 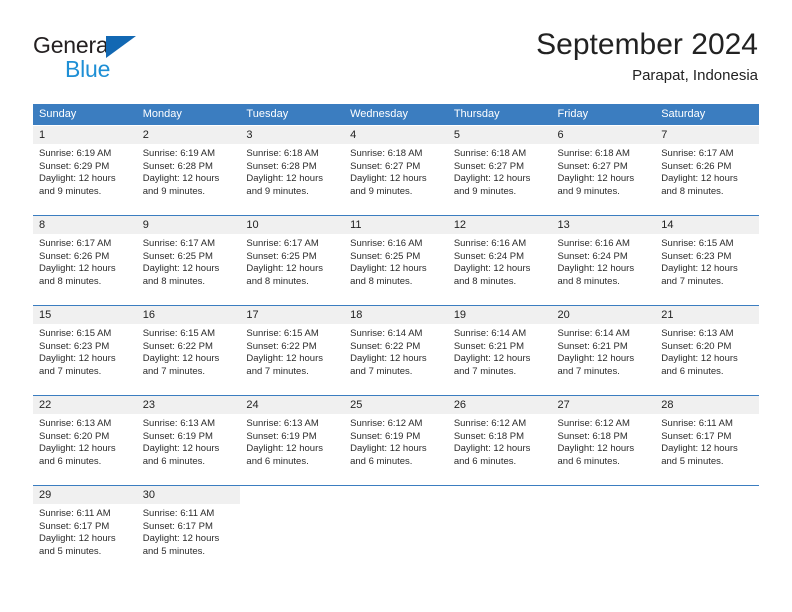 I want to click on sunset-text: Sunset: 6:20 PM, so click(x=696, y=346).